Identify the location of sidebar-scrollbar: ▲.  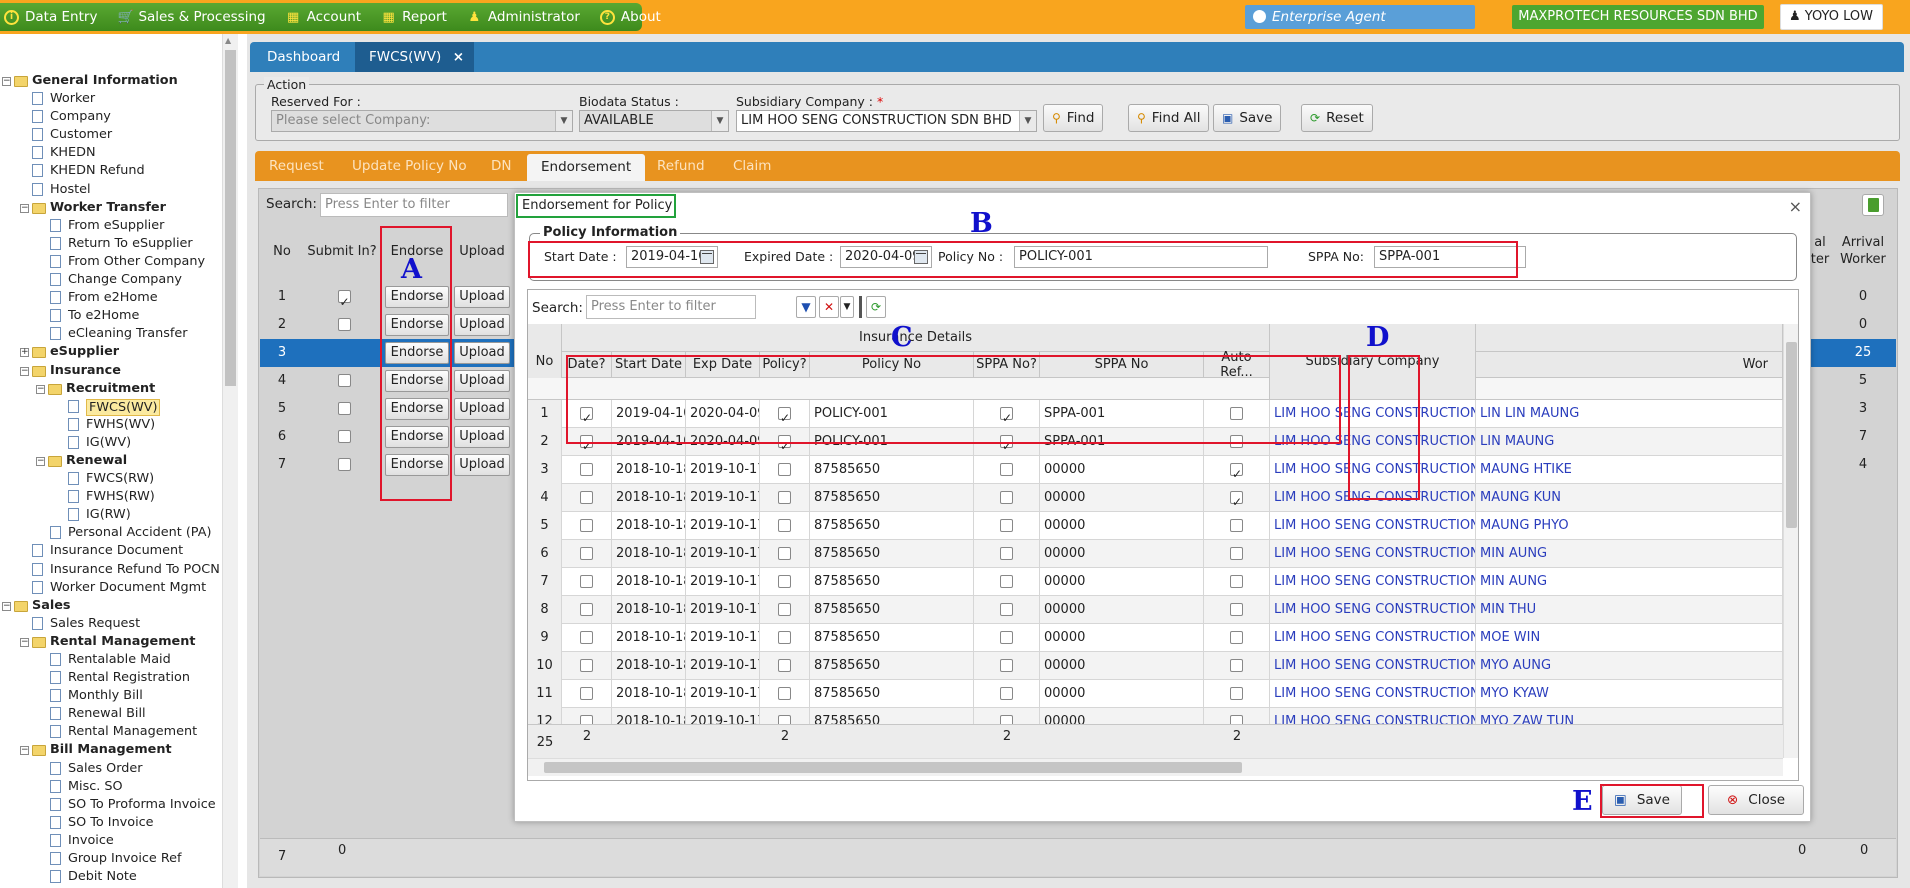
(230, 461).